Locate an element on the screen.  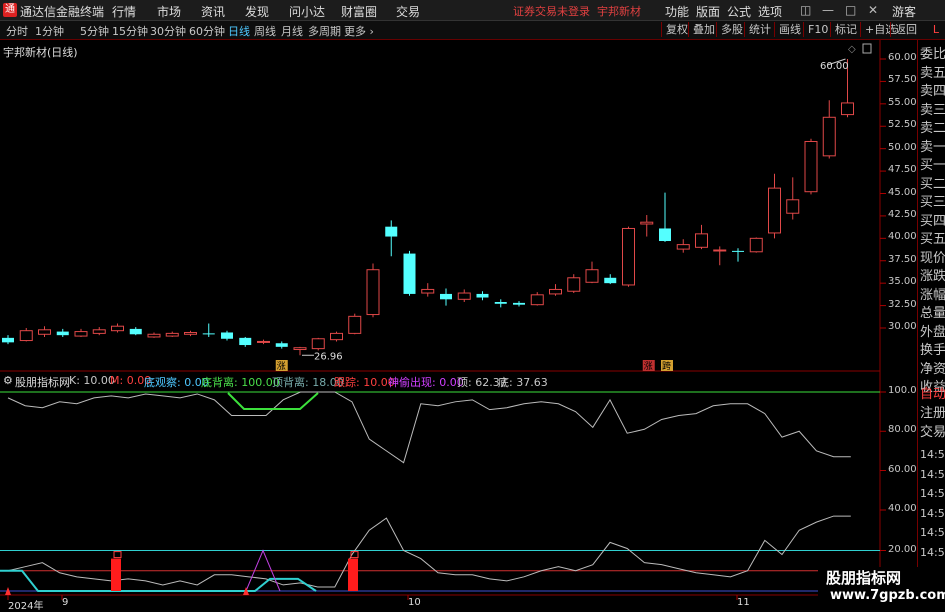
marker-a: 涨 is located at coordinates (648, 366).